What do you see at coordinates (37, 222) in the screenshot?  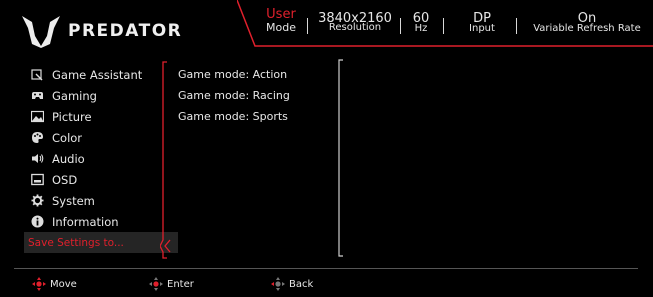 I see `info-icon` at bounding box center [37, 222].